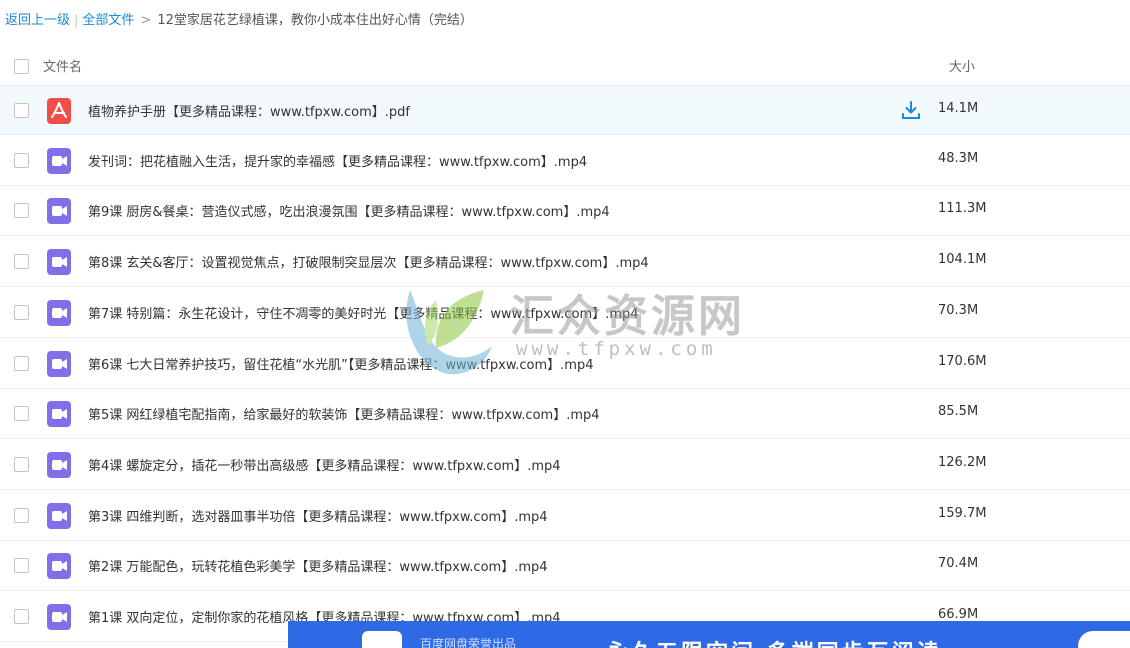 This screenshot has width=1130, height=648. I want to click on file-size: 126.2M, so click(962, 462).